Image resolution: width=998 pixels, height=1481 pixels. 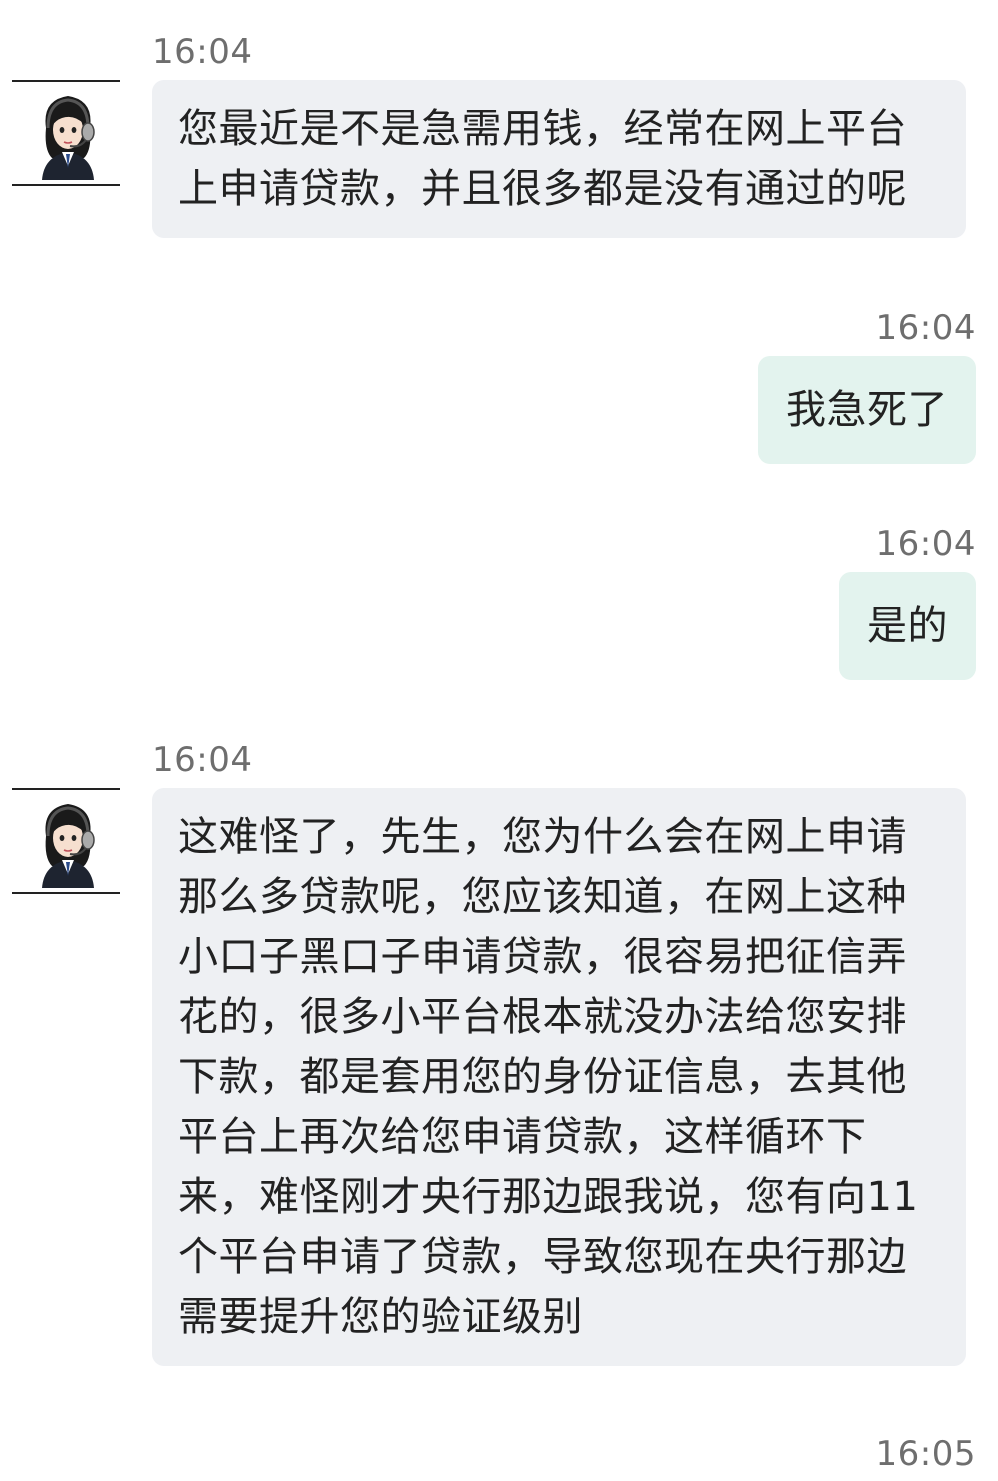 What do you see at coordinates (542, 897) in the screenshot?
I see `message-line: 那么多贷款呢，您应该知道，在网上这种` at bounding box center [542, 897].